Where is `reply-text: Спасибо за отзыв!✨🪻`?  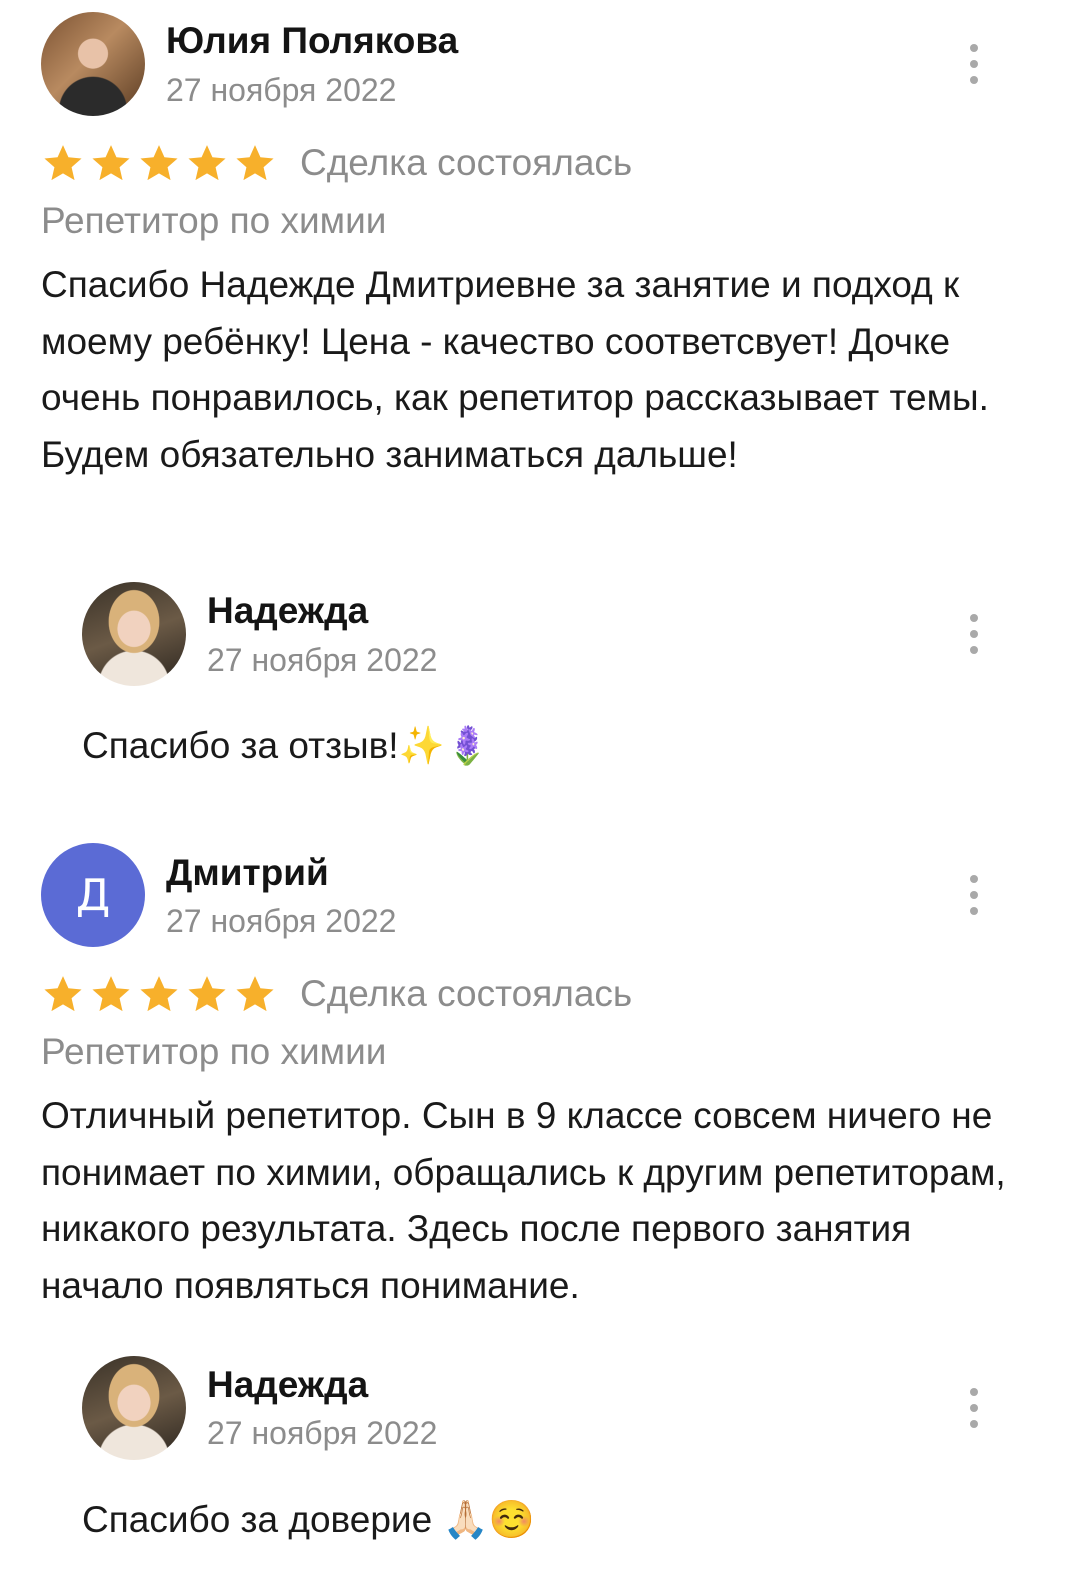
reply-text: Спасибо за отзыв!✨🪻 is located at coordinates (286, 745).